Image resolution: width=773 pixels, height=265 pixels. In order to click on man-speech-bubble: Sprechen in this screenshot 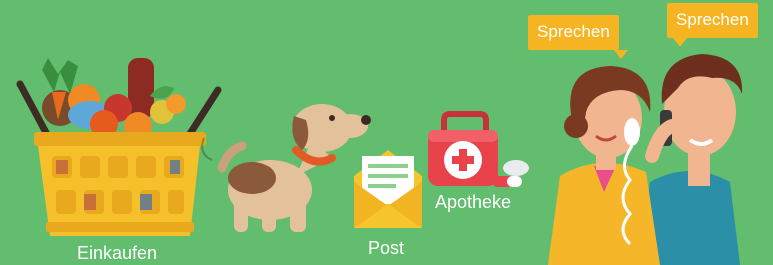, I will do `click(712, 25)`.